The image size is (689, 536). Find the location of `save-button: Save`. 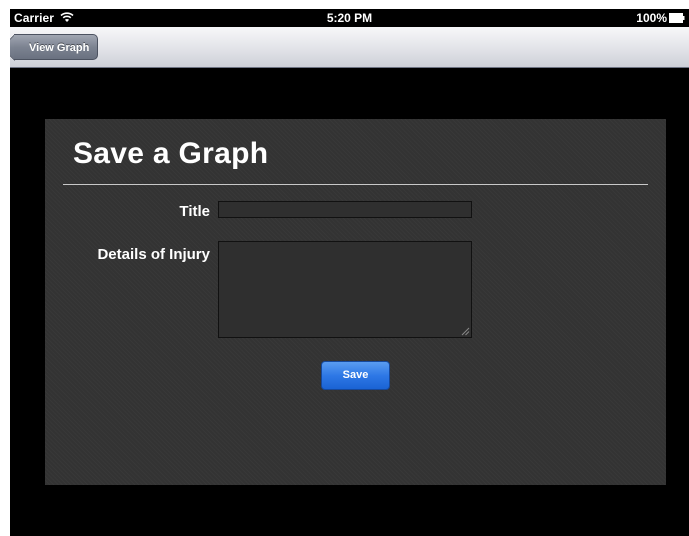

save-button: Save is located at coordinates (355, 375).